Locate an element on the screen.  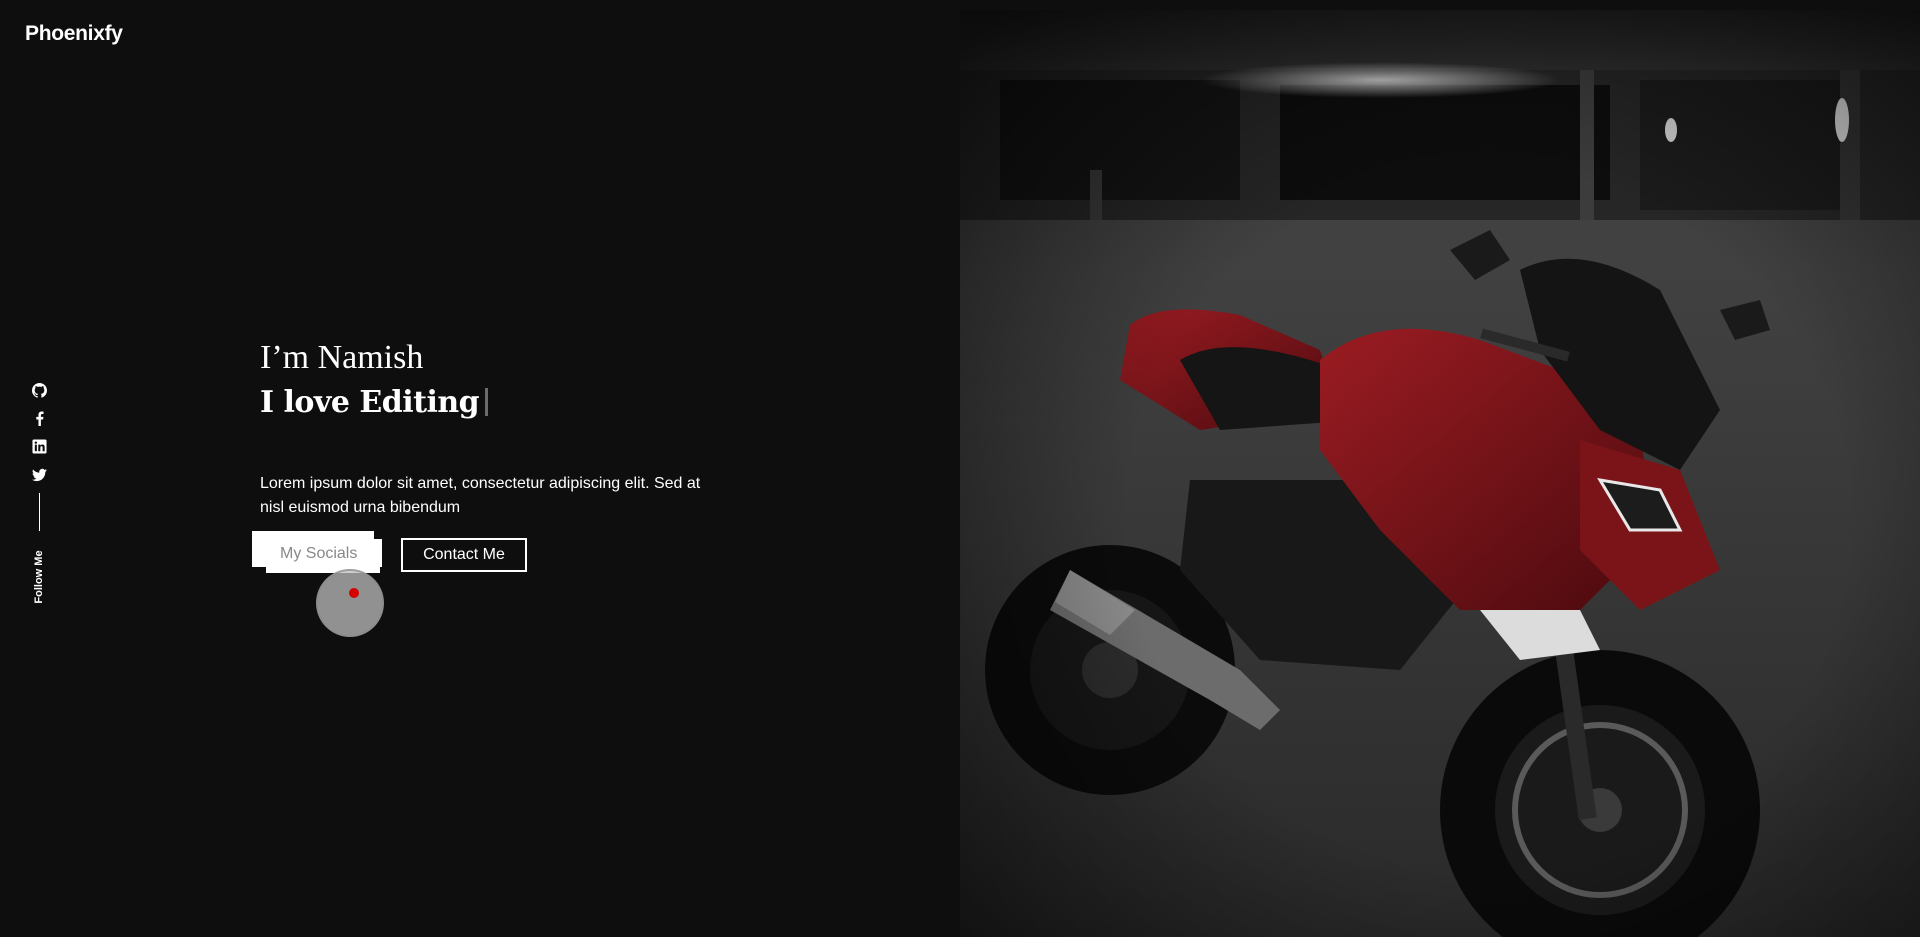
rail-divider is located at coordinates (39, 512).